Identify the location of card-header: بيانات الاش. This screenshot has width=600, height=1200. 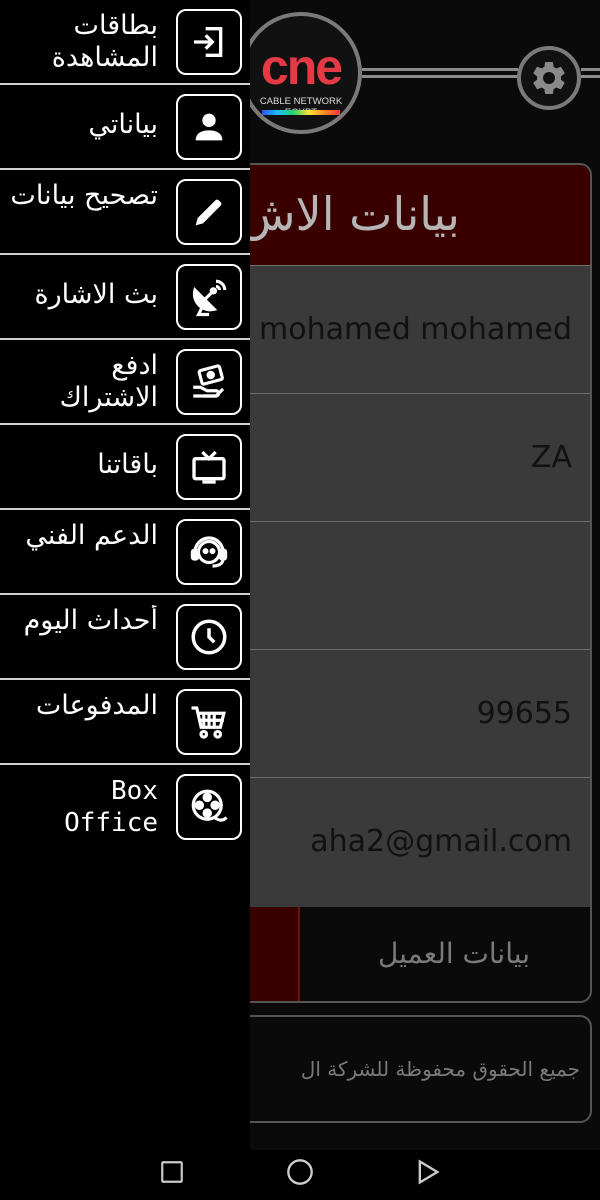
(416, 215).